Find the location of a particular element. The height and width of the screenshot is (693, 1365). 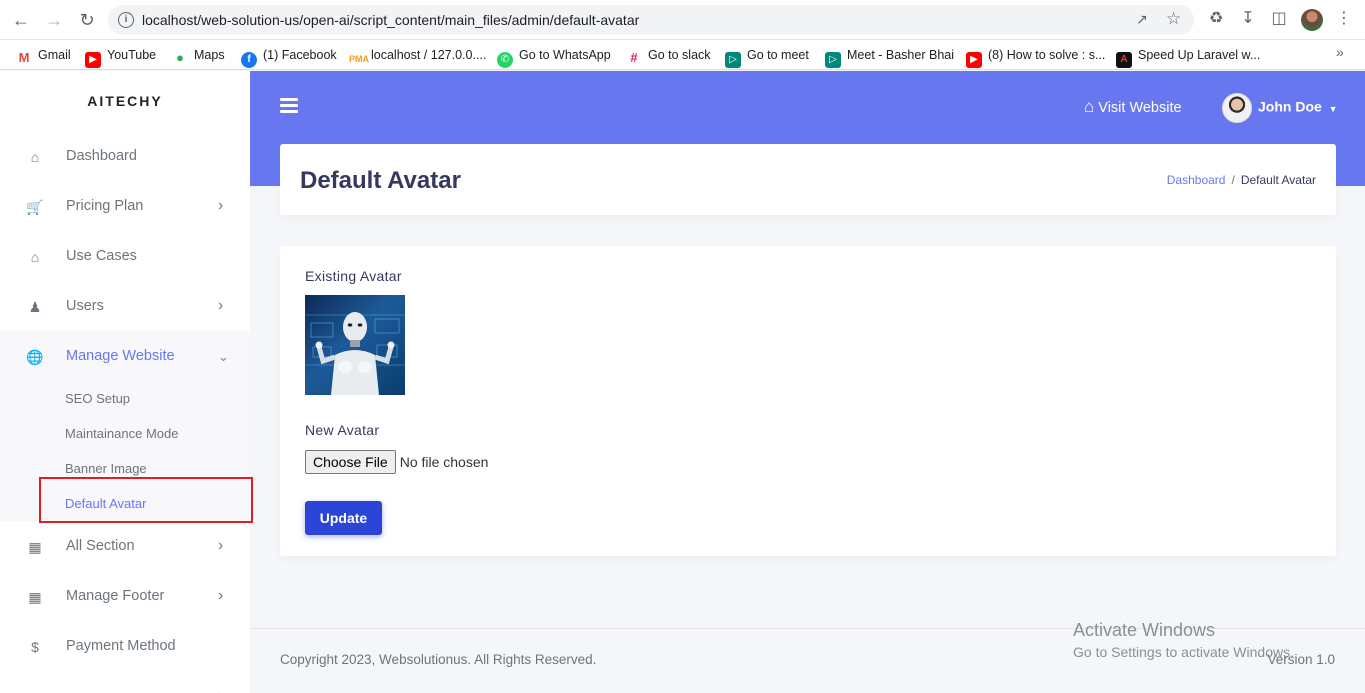

bookmark-youtube: ▶ YouTube is located at coordinates (120, 56).